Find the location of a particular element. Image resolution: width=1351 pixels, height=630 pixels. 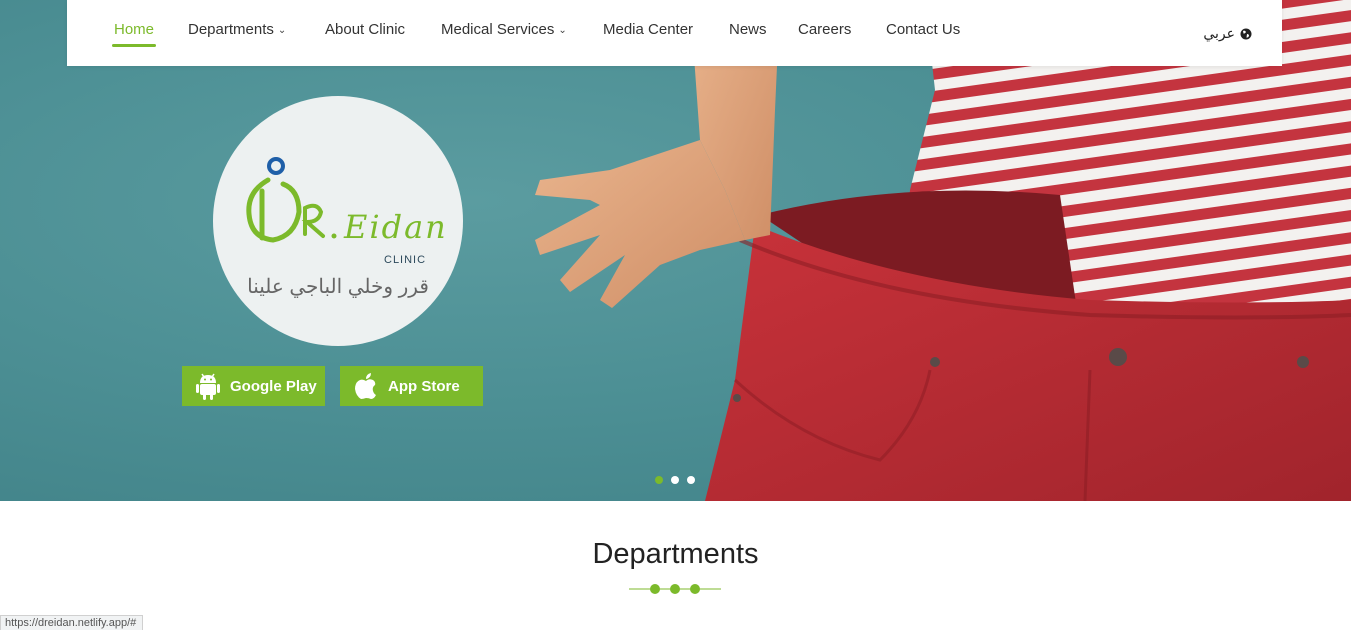

logo-tagline: قرر وخلي الباجي علينا is located at coordinates (338, 287).